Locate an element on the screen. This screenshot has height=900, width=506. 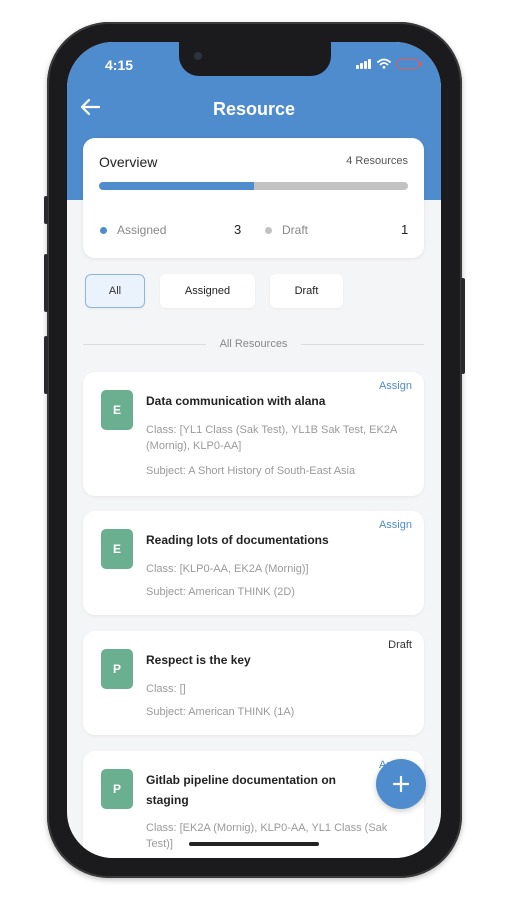
overview-title: Overview is located at coordinates (128, 162).